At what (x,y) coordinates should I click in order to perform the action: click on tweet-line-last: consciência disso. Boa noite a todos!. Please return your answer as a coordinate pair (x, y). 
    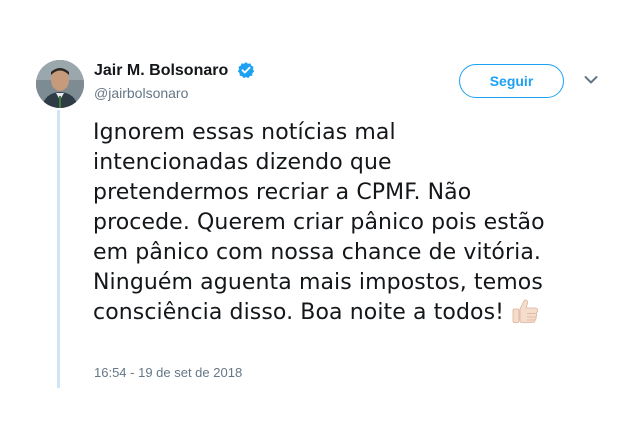
    Looking at the image, I should click on (360, 313).